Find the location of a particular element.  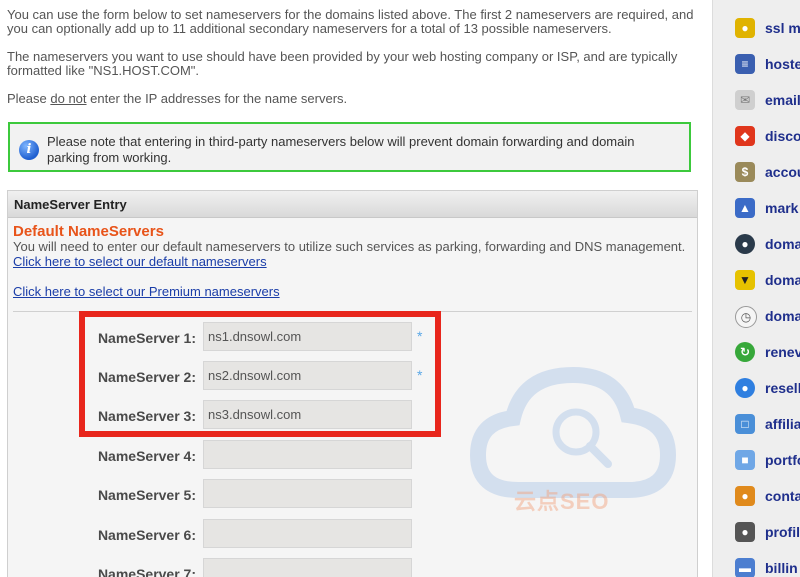

nameserver-2-input is located at coordinates (307, 375).